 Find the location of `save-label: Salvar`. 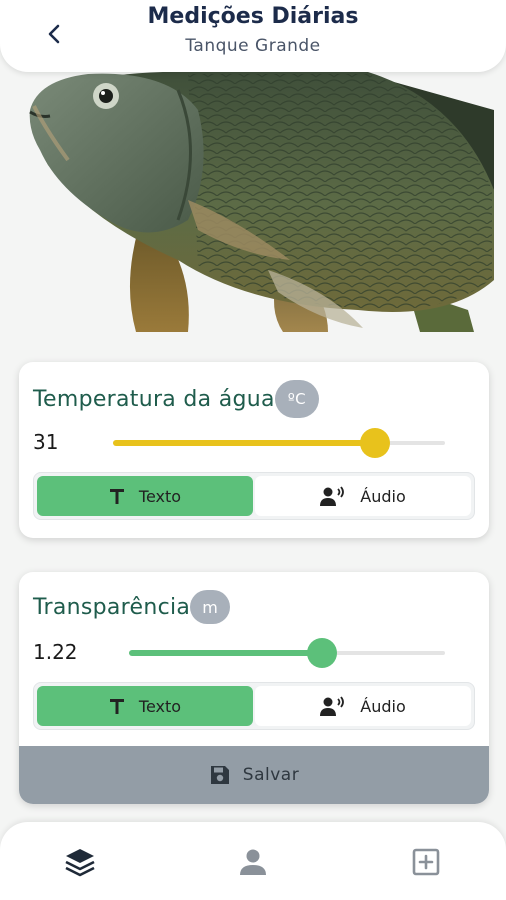

save-label: Salvar is located at coordinates (271, 775).